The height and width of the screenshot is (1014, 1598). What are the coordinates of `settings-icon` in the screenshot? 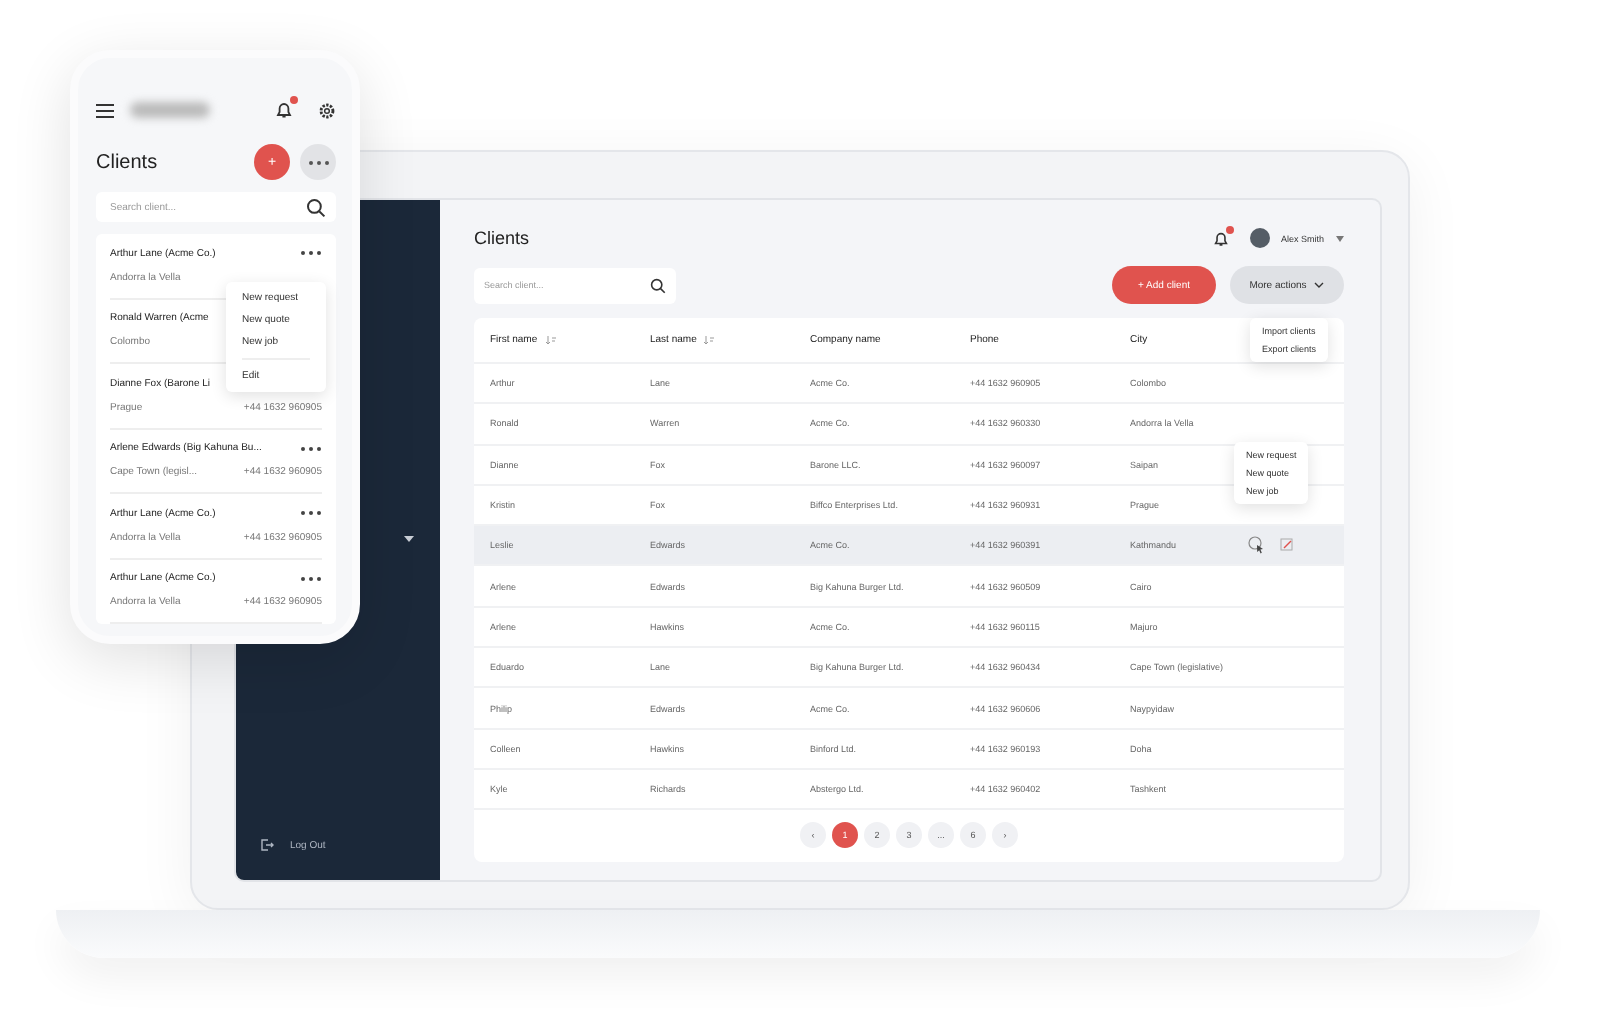 It's located at (327, 110).